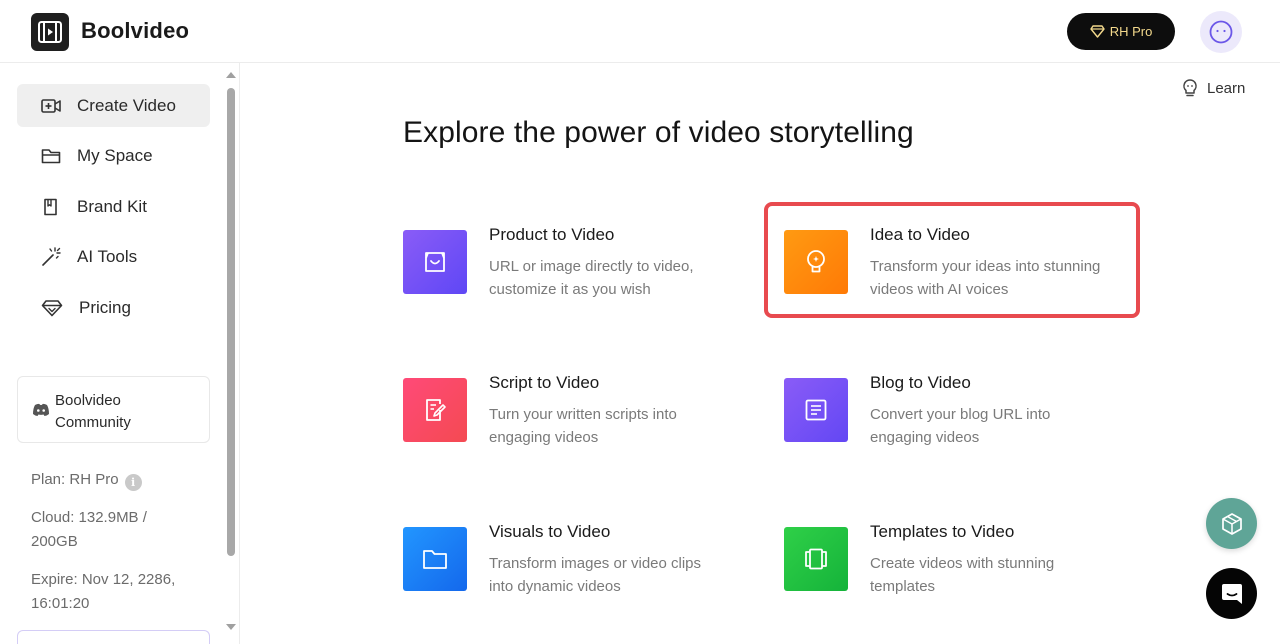  What do you see at coordinates (550, 531) in the screenshot?
I see `card-title: Visuals to Video` at bounding box center [550, 531].